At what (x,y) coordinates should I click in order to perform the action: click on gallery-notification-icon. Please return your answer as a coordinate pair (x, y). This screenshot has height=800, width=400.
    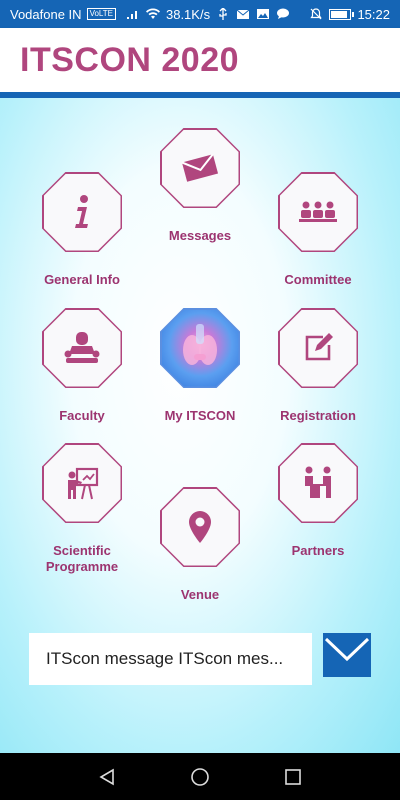
    Looking at the image, I should click on (263, 14).